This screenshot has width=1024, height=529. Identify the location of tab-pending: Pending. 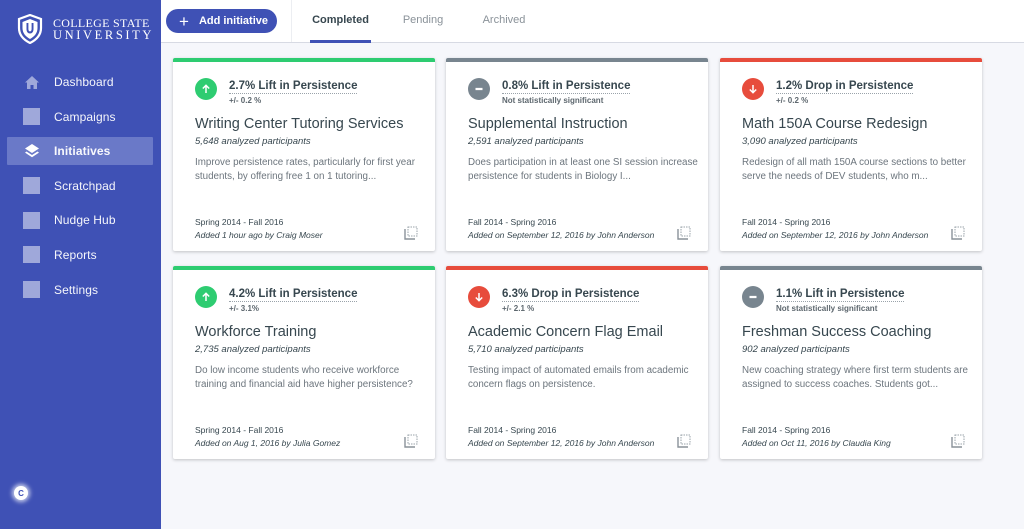
(423, 21).